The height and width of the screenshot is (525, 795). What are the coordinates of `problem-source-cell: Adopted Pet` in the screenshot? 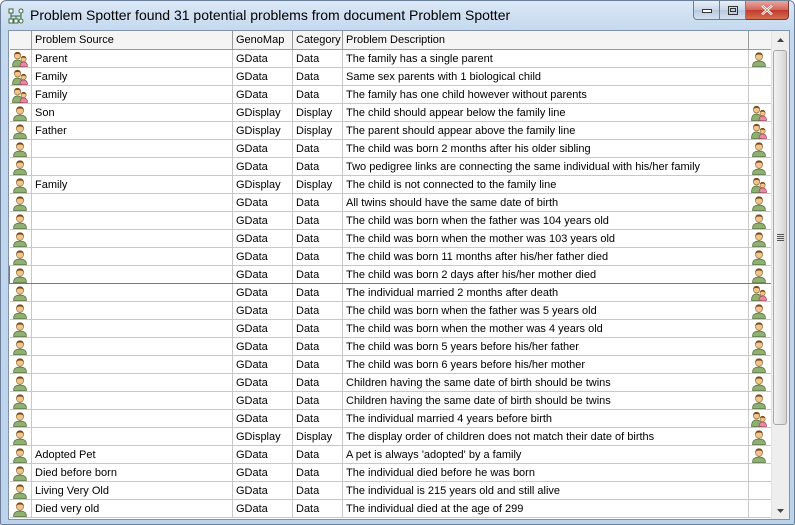 It's located at (132, 454).